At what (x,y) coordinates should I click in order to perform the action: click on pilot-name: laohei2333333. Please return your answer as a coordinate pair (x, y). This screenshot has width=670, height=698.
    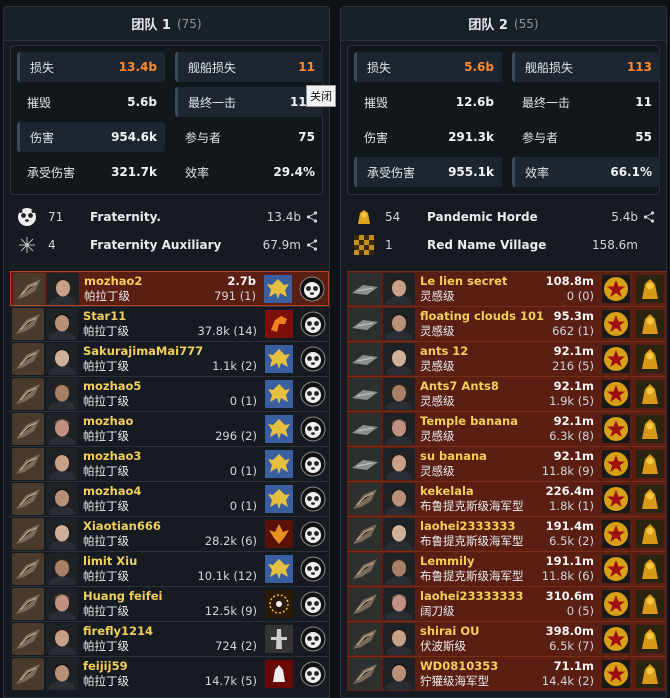
    Looking at the image, I should click on (468, 526).